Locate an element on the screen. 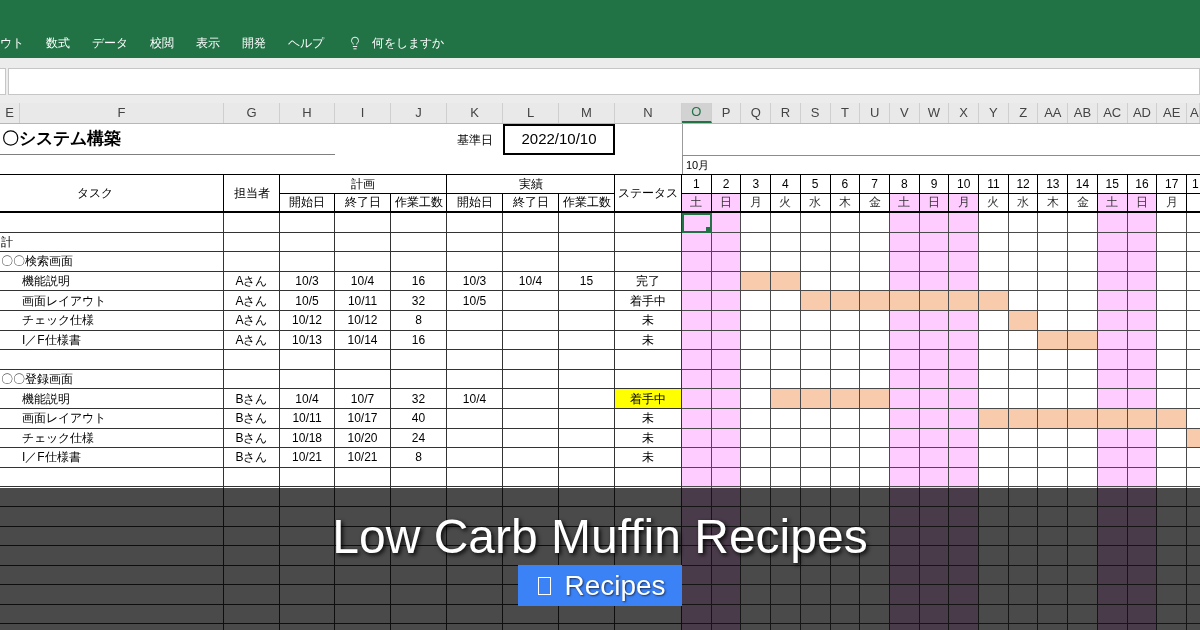  column-header: H is located at coordinates (307, 113).